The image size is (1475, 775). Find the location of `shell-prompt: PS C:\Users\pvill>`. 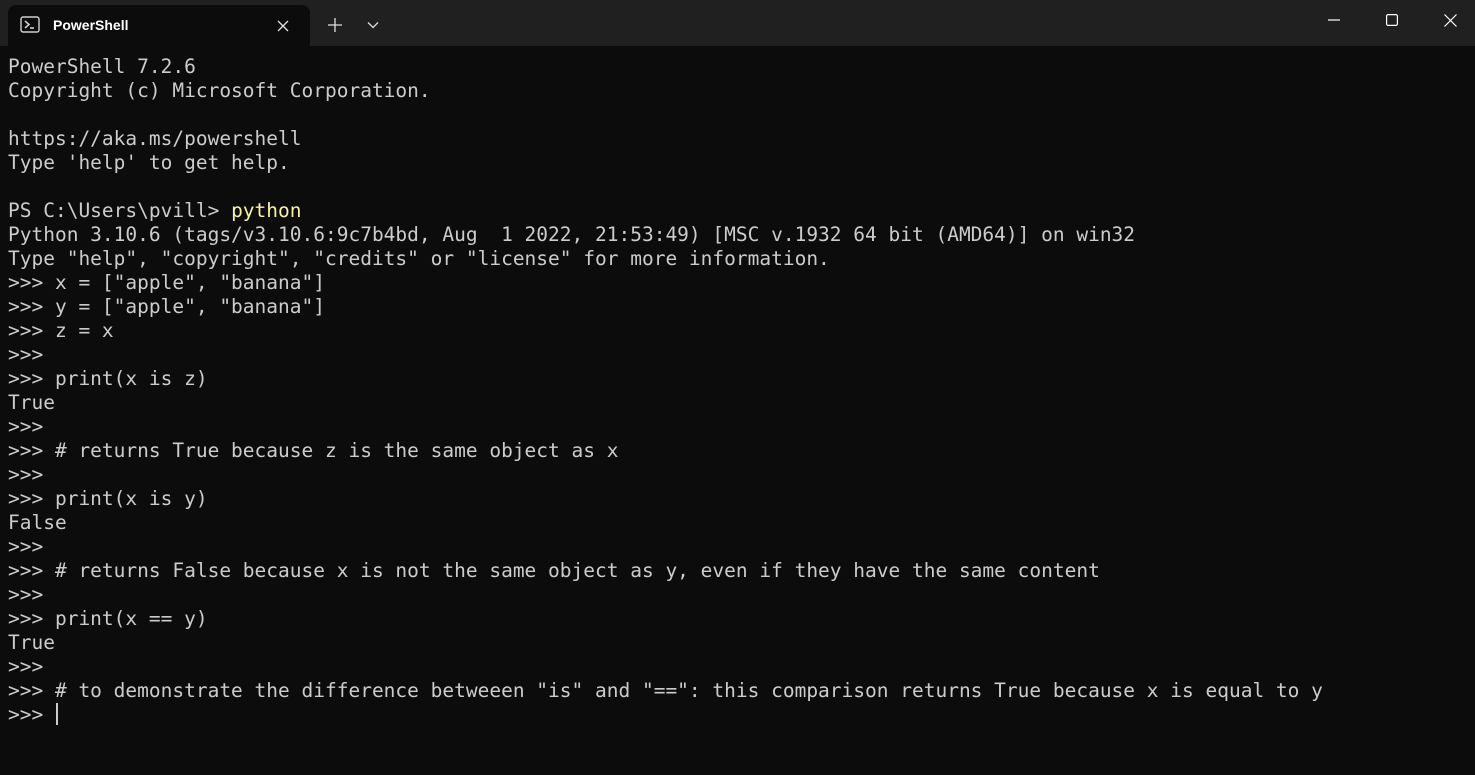

shell-prompt: PS C:\Users\pvill> is located at coordinates (120, 210).